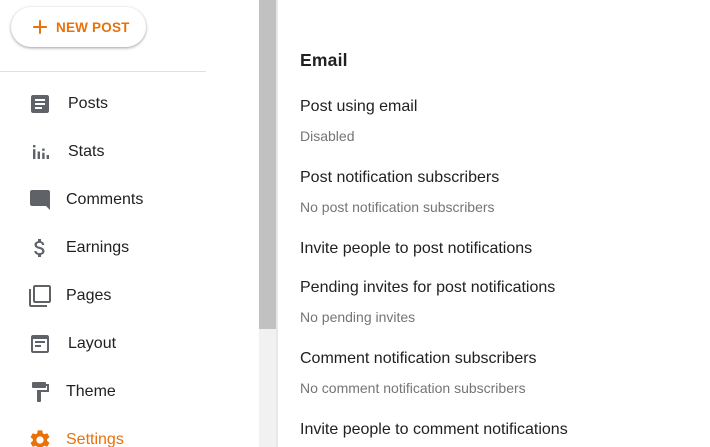 This screenshot has height=447, width=710. What do you see at coordinates (359, 106) in the screenshot?
I see `setting-title: Post using email` at bounding box center [359, 106].